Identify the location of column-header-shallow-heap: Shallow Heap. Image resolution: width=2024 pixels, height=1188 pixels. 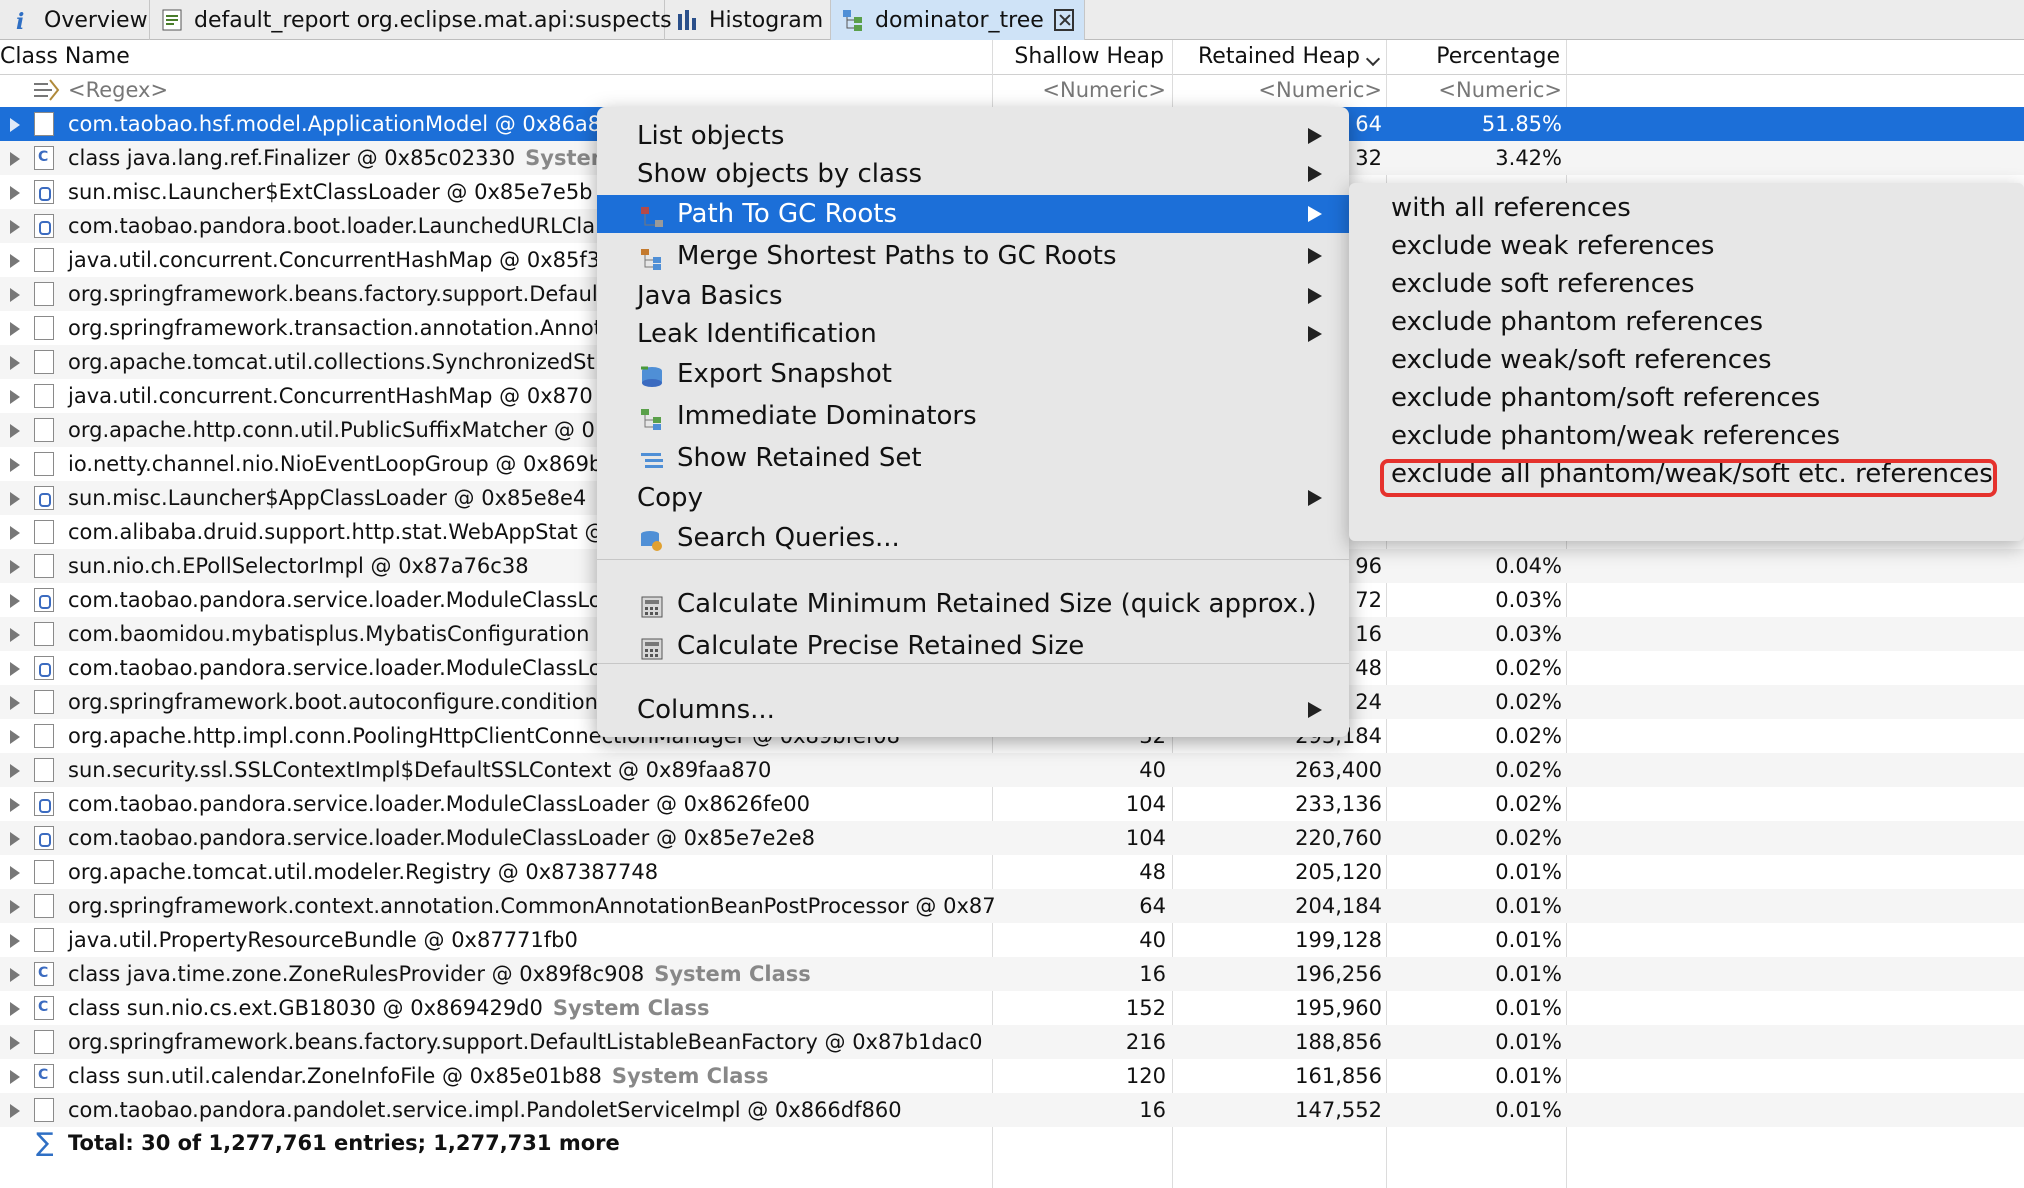
(1080, 57).